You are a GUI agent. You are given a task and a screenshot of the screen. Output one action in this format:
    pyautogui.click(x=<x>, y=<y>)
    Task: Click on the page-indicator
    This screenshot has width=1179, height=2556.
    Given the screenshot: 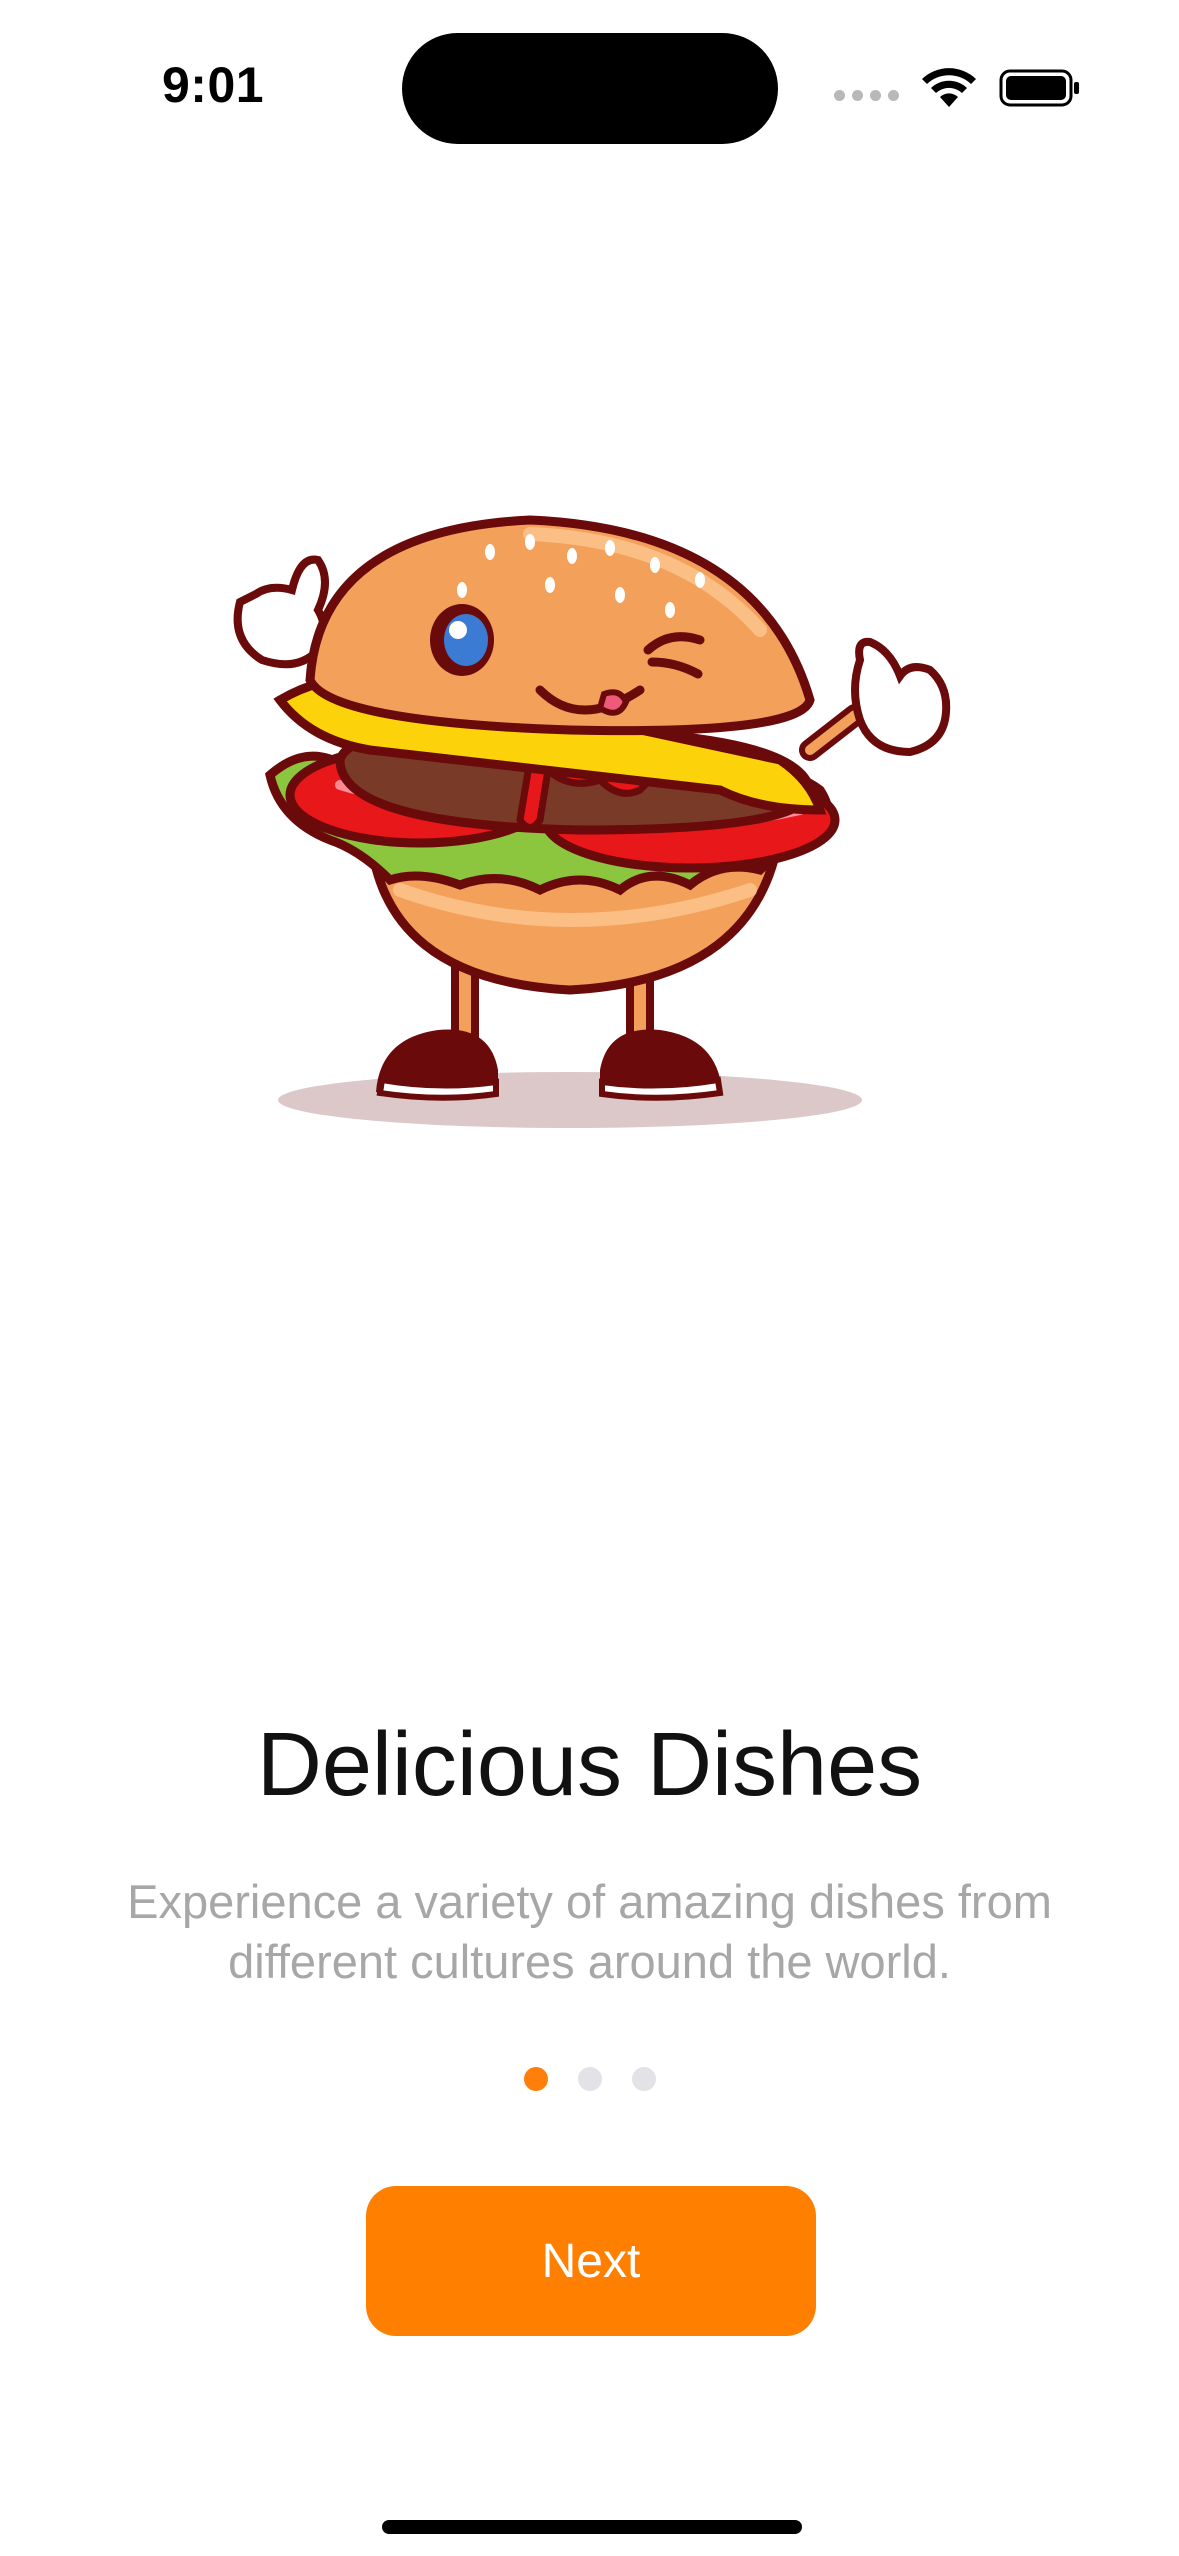 What is the action you would take?
    pyautogui.click(x=589, y=2079)
    